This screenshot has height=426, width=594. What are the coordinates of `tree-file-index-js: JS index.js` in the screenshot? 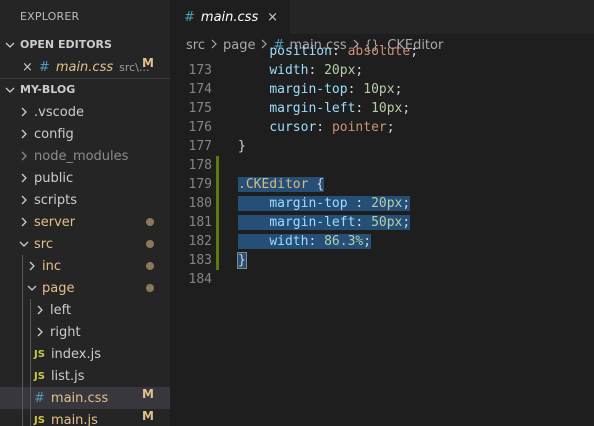 It's located at (85, 354).